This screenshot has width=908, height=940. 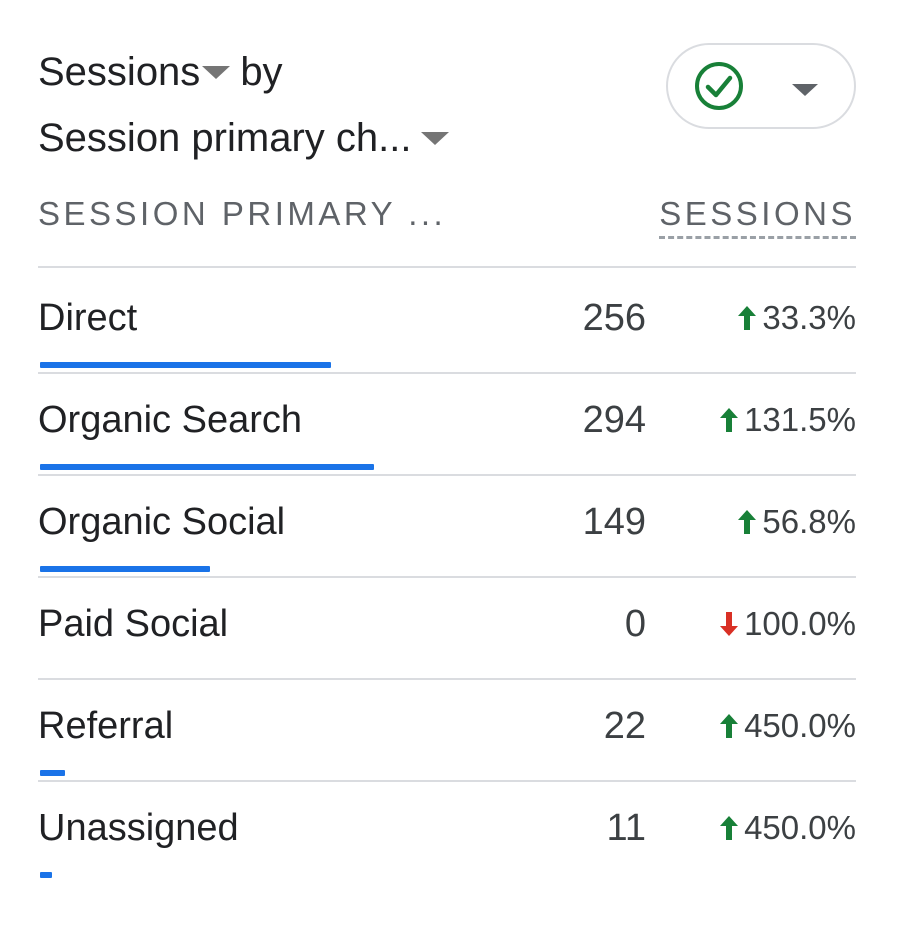 What do you see at coordinates (447, 829) in the screenshot?
I see `table-row: Unassigned 11 450.0%` at bounding box center [447, 829].